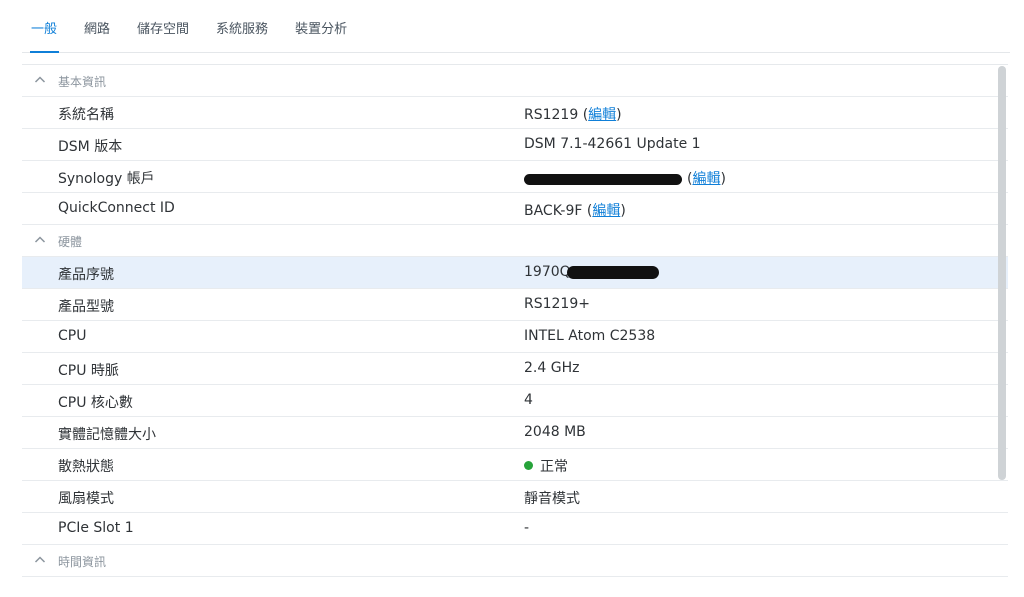  I want to click on scrollbar-thumb, so click(1002, 273).